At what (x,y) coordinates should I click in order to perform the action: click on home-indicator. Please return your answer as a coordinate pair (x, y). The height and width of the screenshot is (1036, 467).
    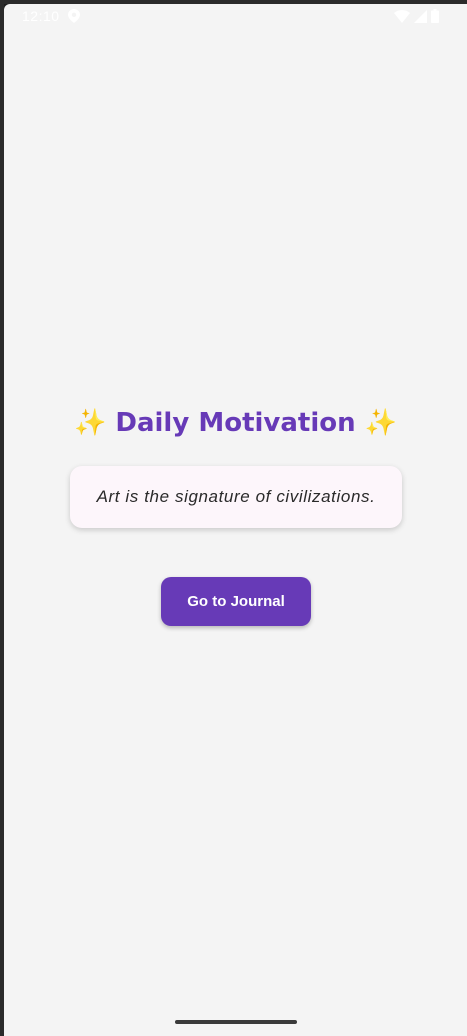
    Looking at the image, I should click on (236, 1022).